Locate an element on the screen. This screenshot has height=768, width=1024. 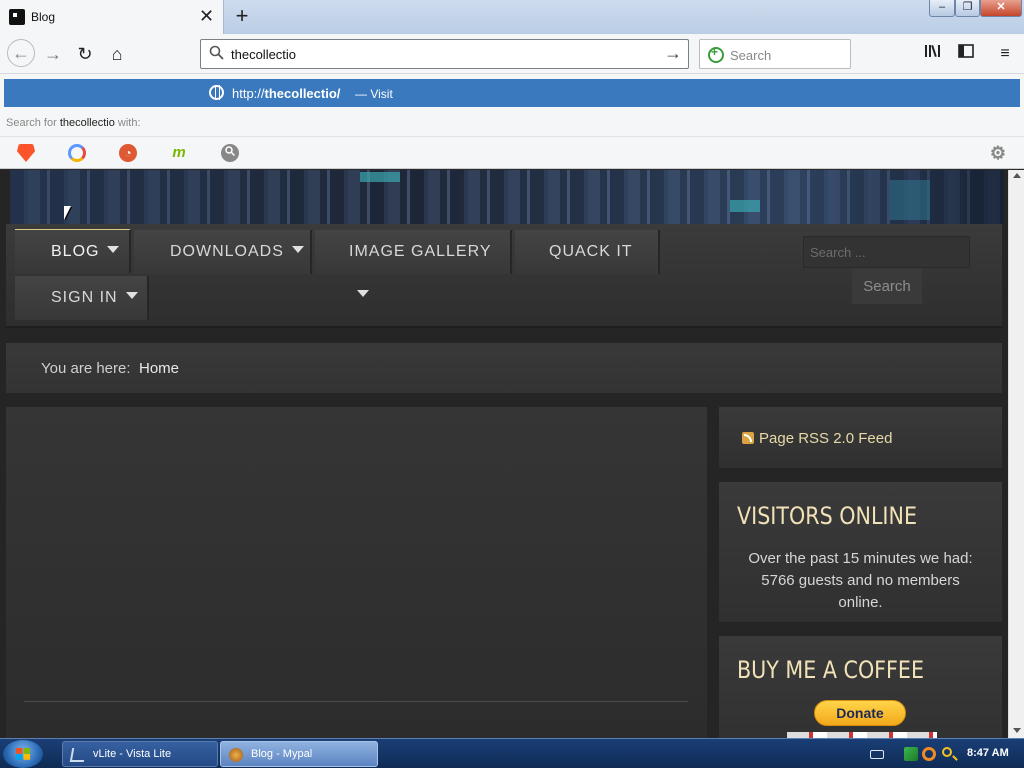
tab-strip: Blog ✕ + – ❐ ✕ is located at coordinates (512, 17).